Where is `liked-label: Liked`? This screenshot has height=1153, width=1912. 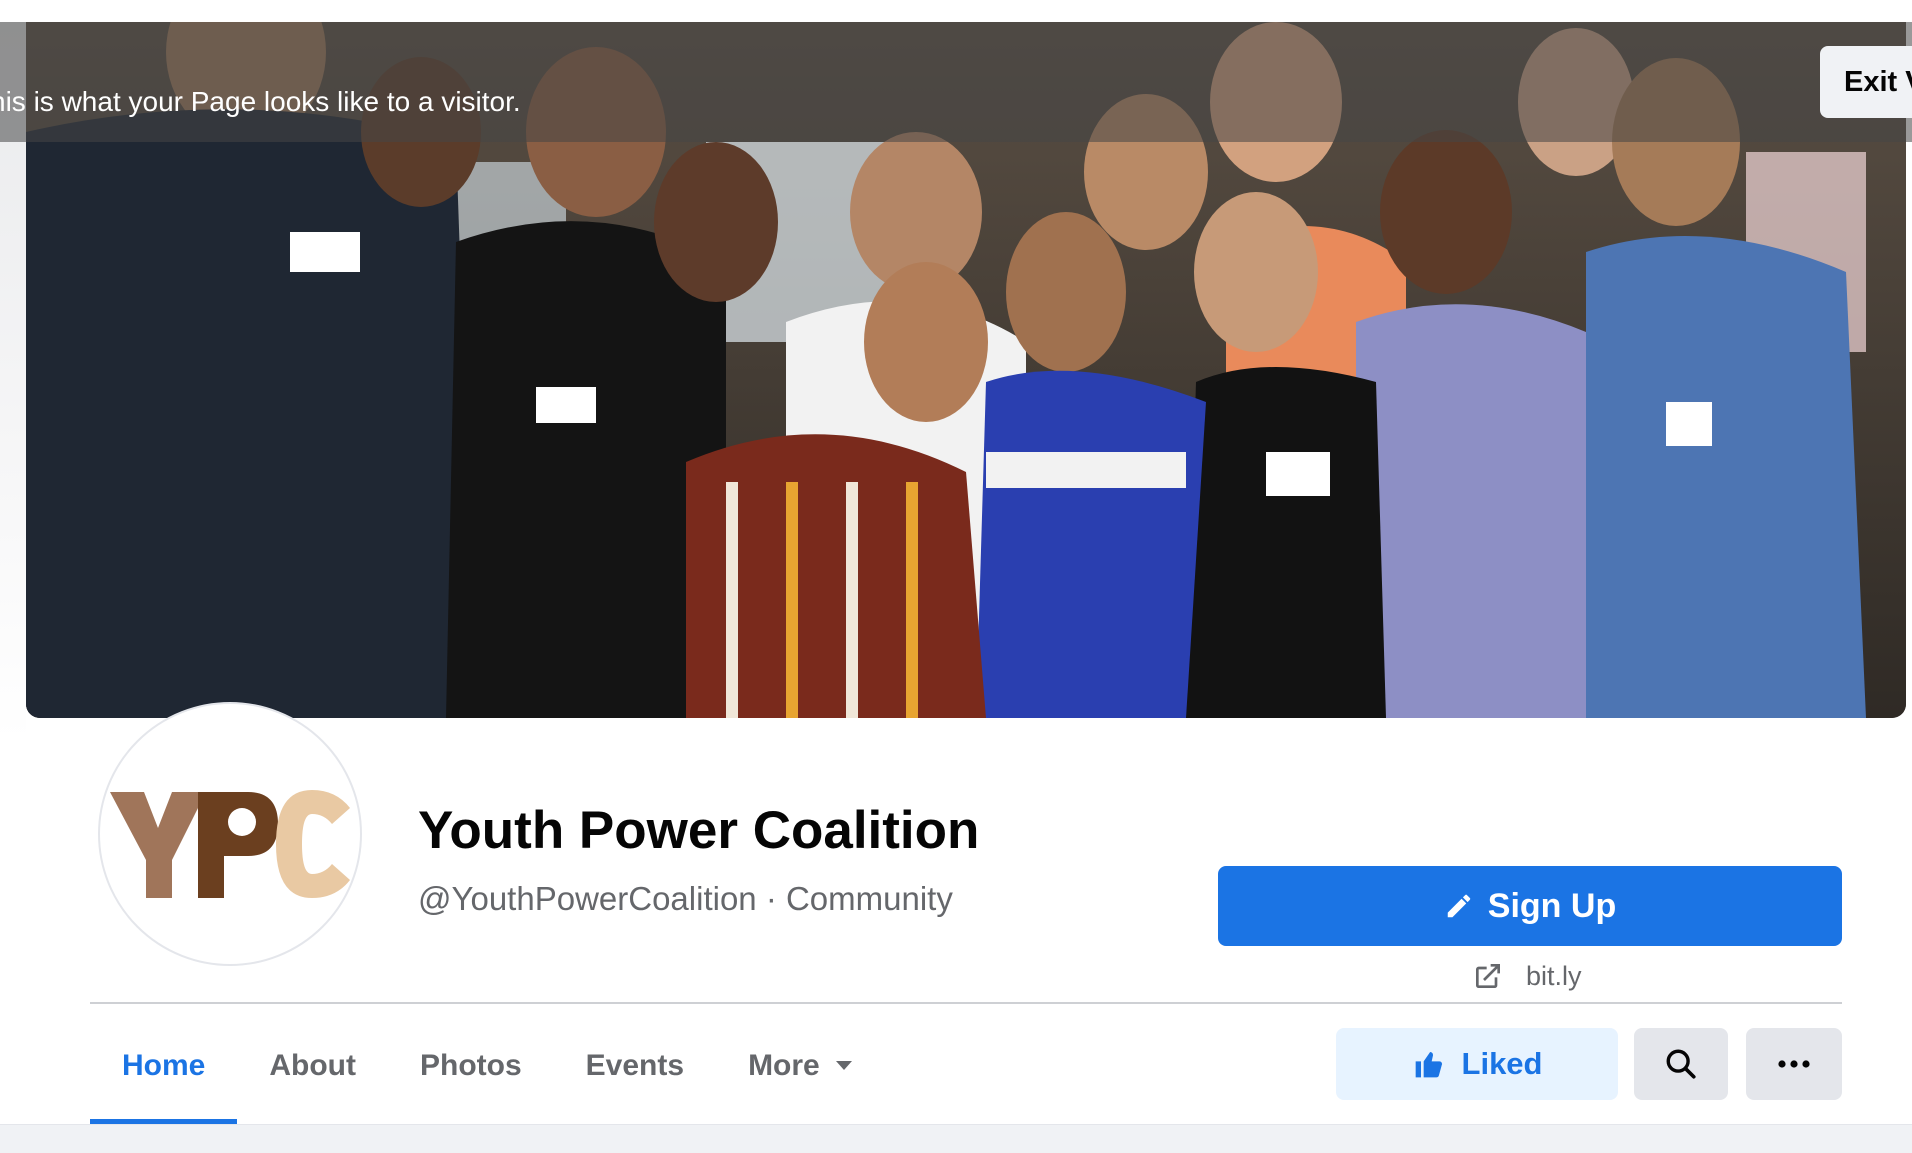
liked-label: Liked is located at coordinates (1502, 1063).